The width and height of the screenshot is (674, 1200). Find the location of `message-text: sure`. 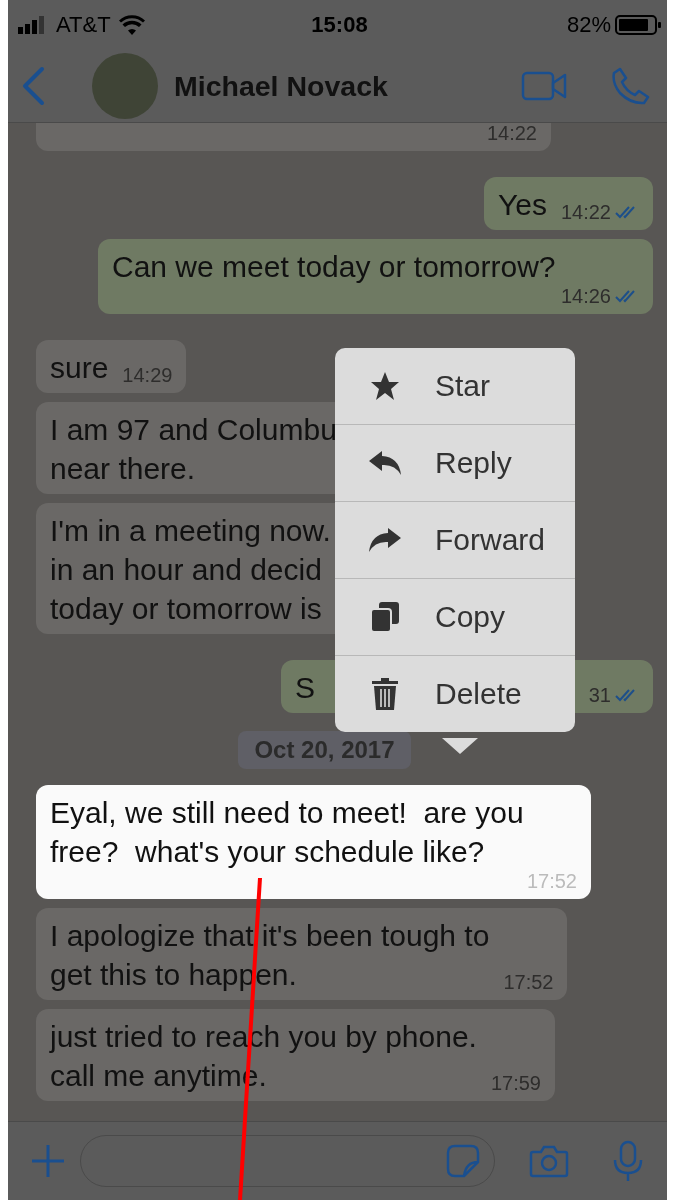

message-text: sure is located at coordinates (79, 368).